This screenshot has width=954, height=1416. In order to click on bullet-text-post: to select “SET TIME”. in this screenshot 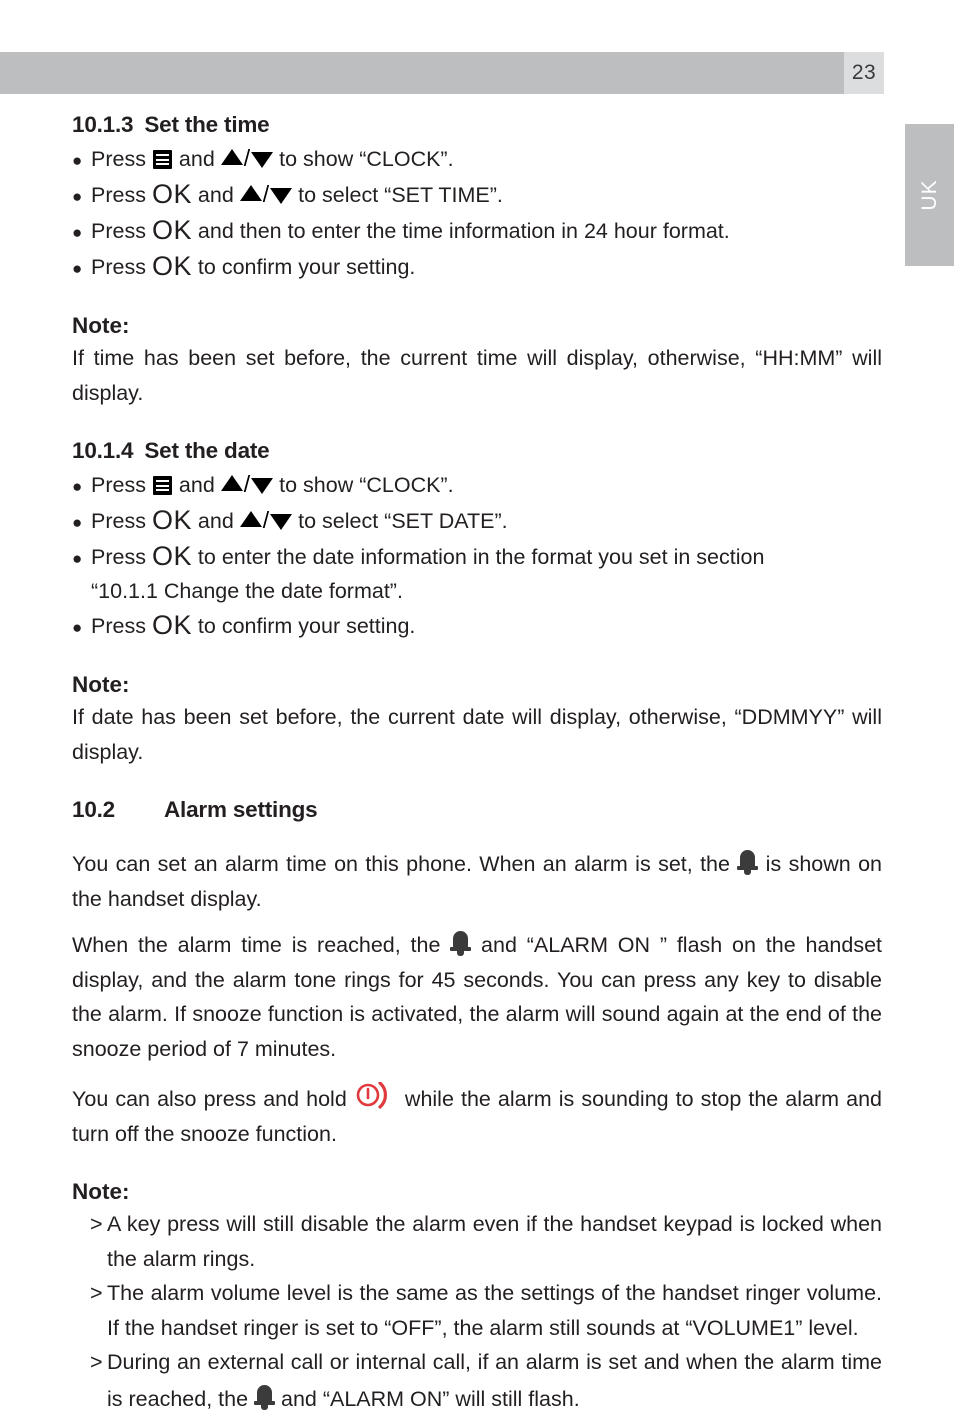, I will do `click(397, 195)`.